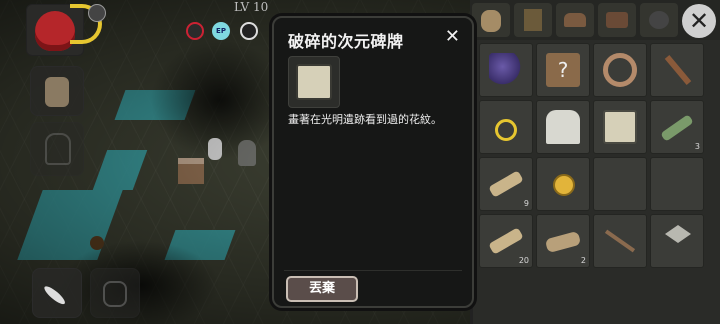 Image resolution: width=720 pixels, height=324 pixels. I want to click on equip-slot-backpack, so click(57, 91).